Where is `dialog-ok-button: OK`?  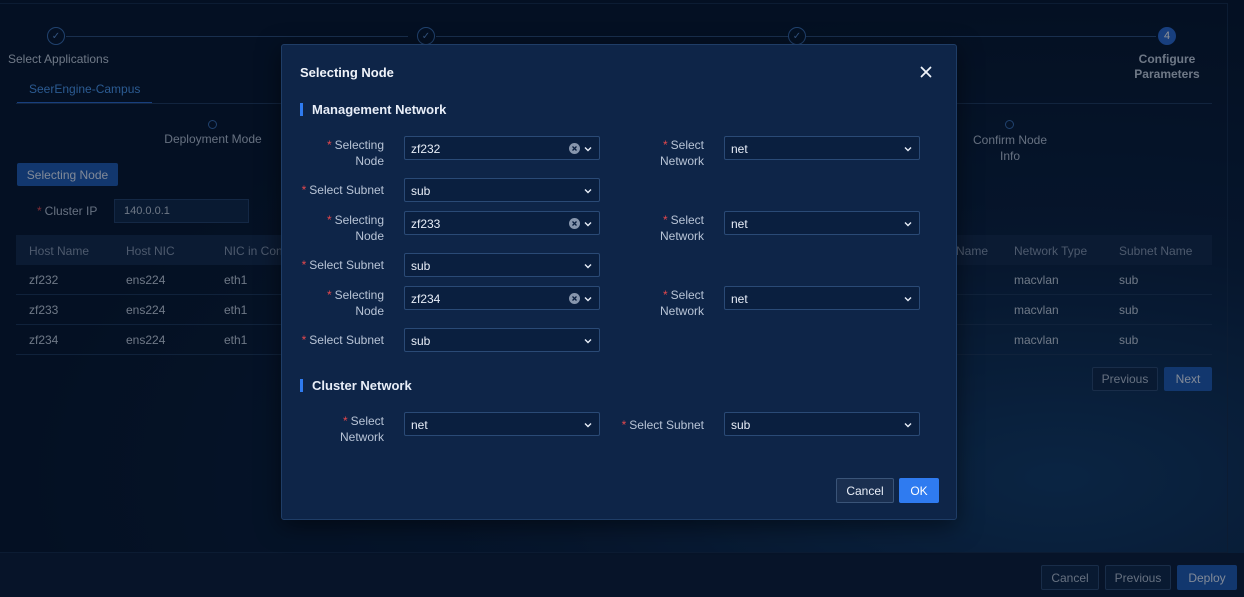
dialog-ok-button: OK is located at coordinates (919, 490).